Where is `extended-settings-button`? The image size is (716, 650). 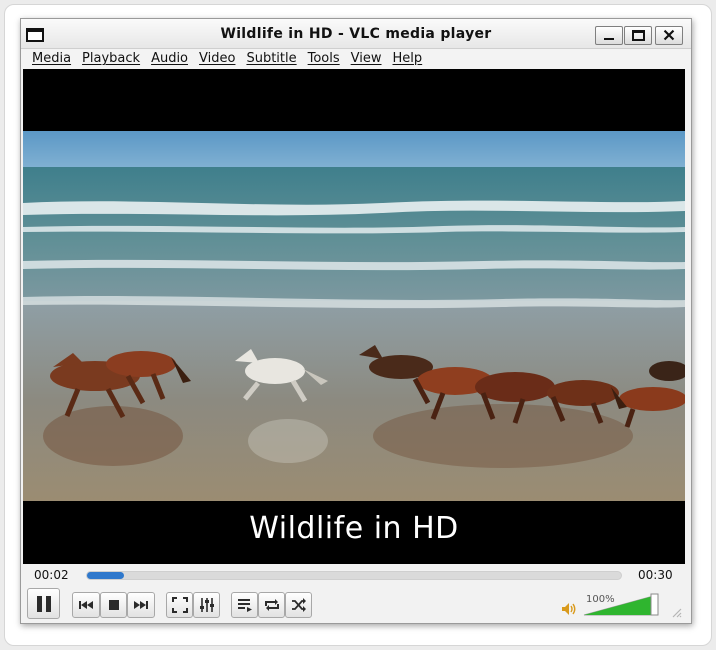
extended-settings-button is located at coordinates (206, 605).